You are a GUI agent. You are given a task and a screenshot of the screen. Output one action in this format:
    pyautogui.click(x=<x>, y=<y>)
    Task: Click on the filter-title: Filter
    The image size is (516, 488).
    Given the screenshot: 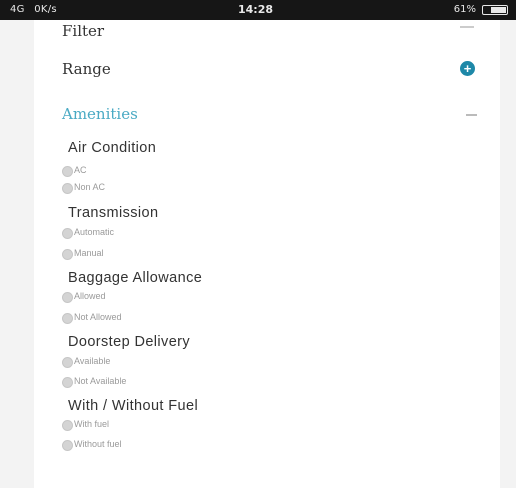 What is the action you would take?
    pyautogui.click(x=83, y=31)
    